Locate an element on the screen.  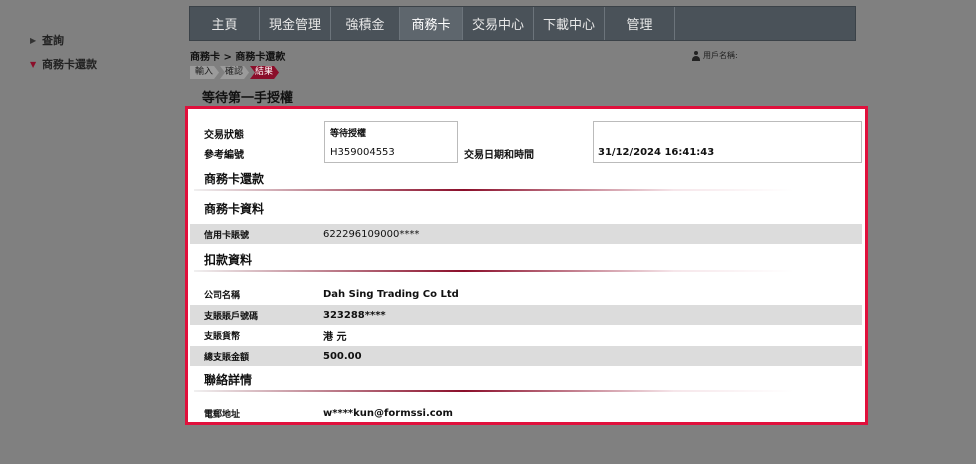
datetime-value: 31/12/2024 16:41:43 is located at coordinates (656, 152).